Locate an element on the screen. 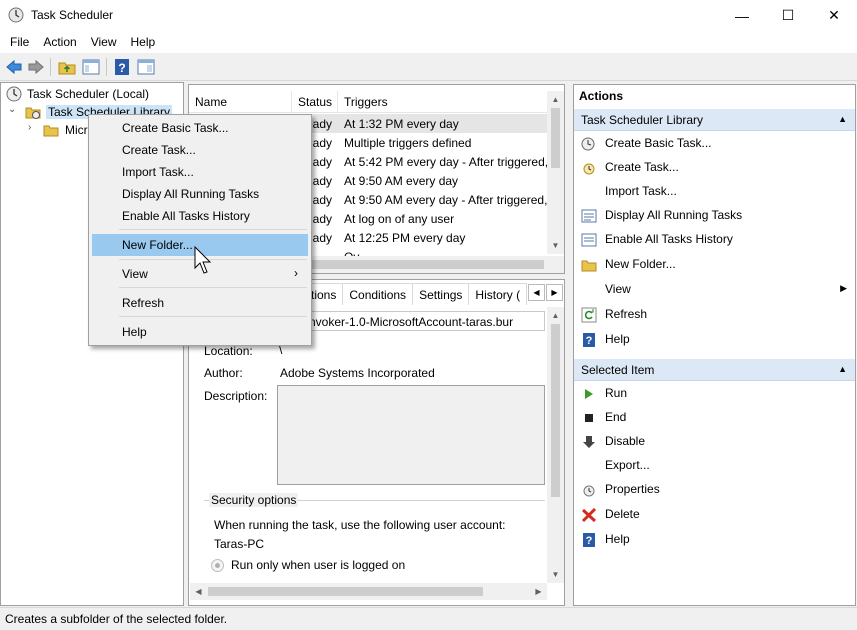 This screenshot has height=630, width=857. end-icon is located at coordinates (589, 418).